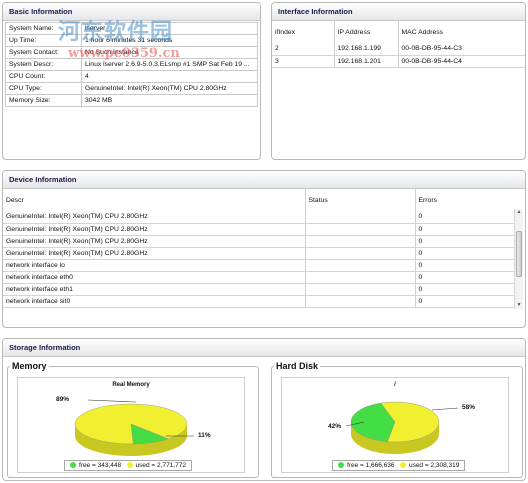 Image resolution: width=528 pixels, height=483 pixels. I want to click on column-header-mac-address: MAC Address, so click(461, 32).